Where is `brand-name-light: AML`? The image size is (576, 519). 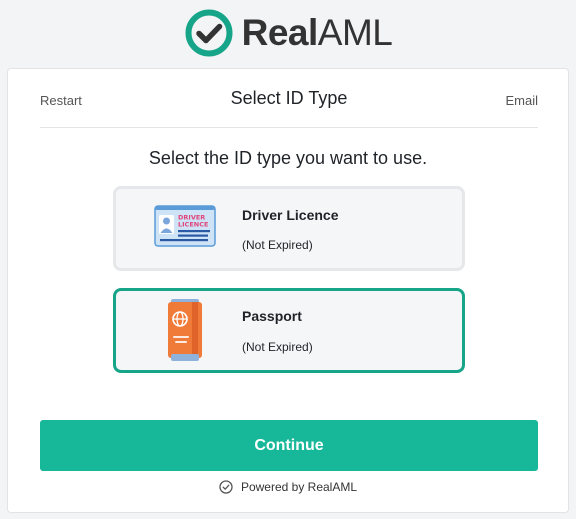 brand-name-light: AML is located at coordinates (355, 32).